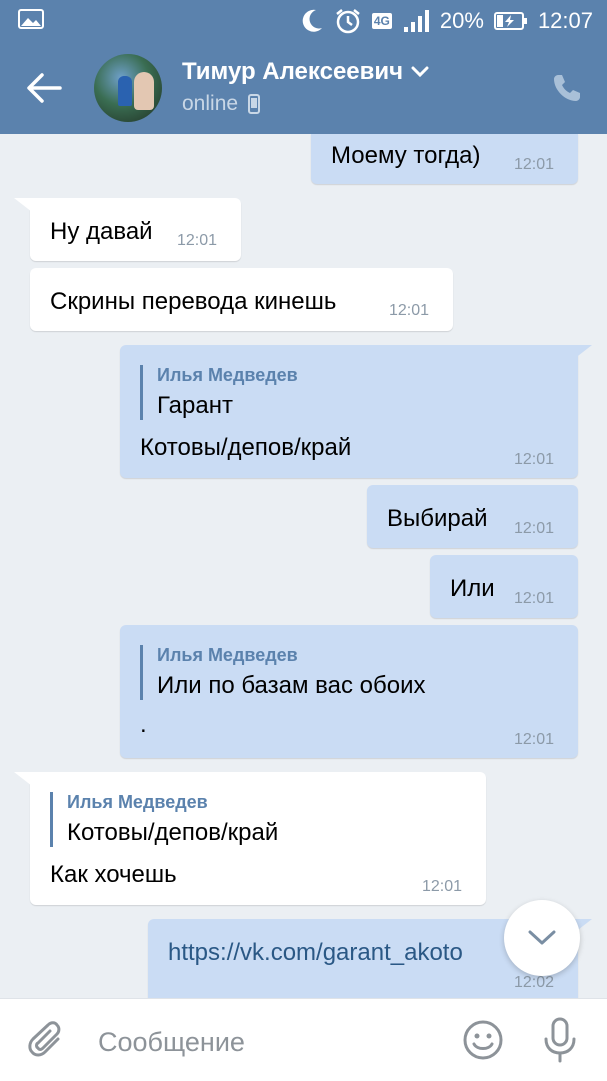  I want to click on message-composer, so click(303, 1039).